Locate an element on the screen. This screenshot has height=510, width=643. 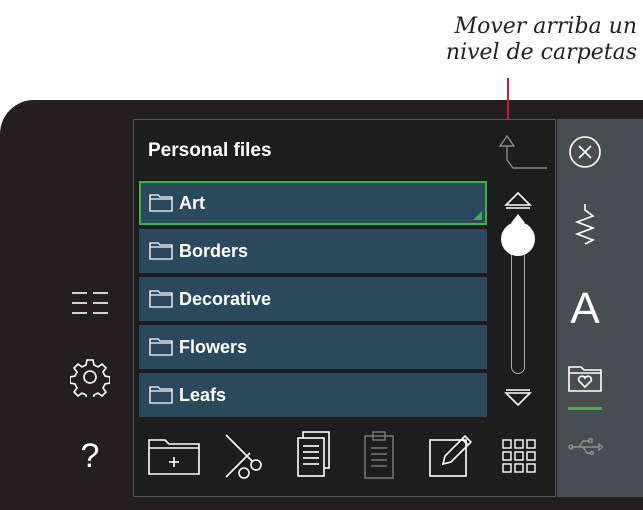
cut-button is located at coordinates (244, 458).